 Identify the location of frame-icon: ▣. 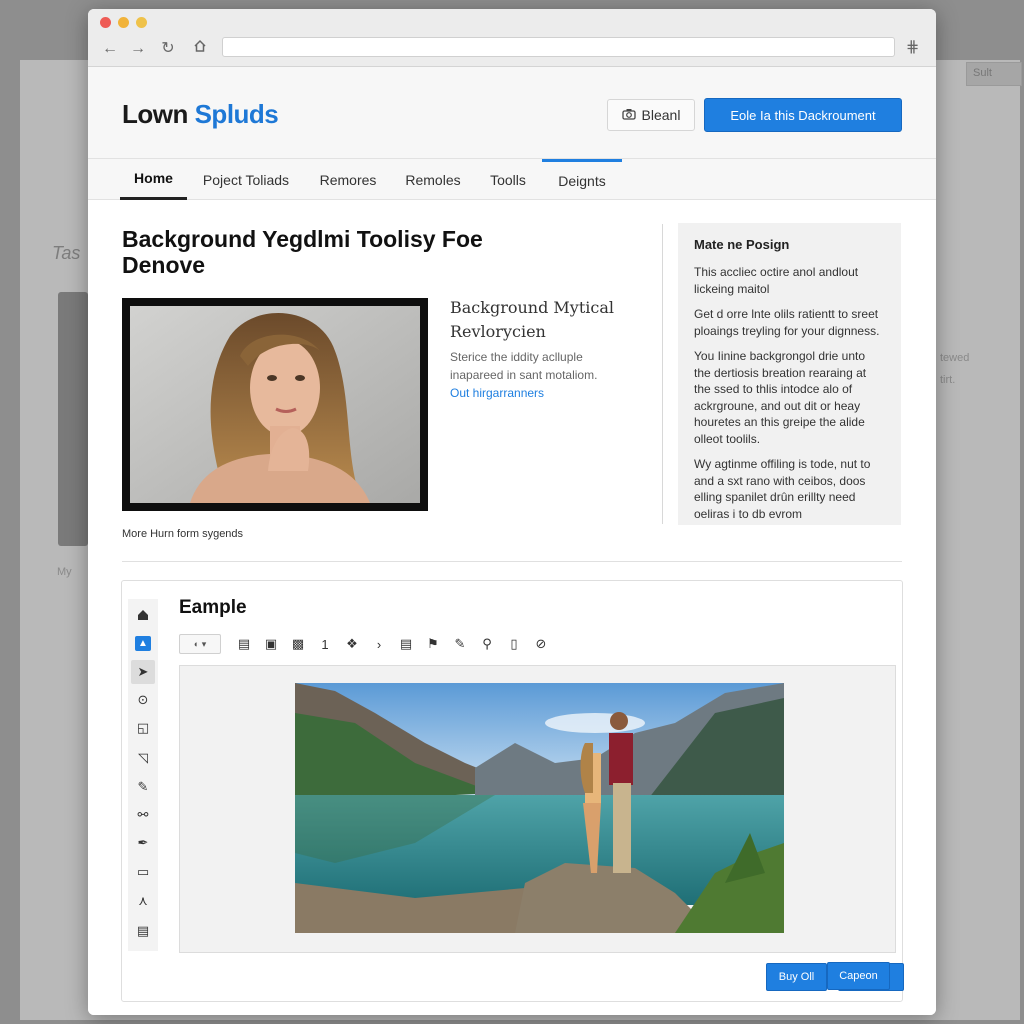
(271, 644).